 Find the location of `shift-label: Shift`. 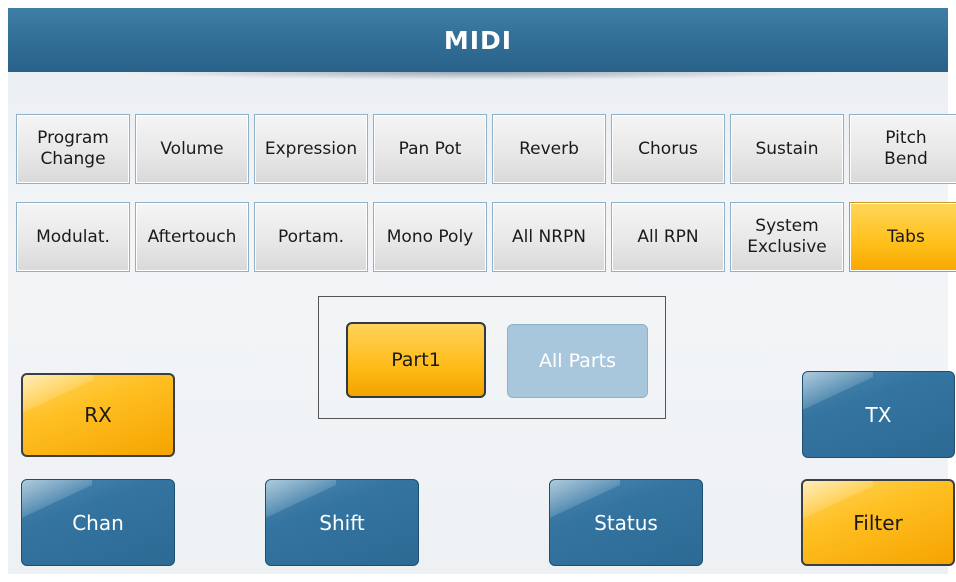

shift-label: Shift is located at coordinates (342, 522).